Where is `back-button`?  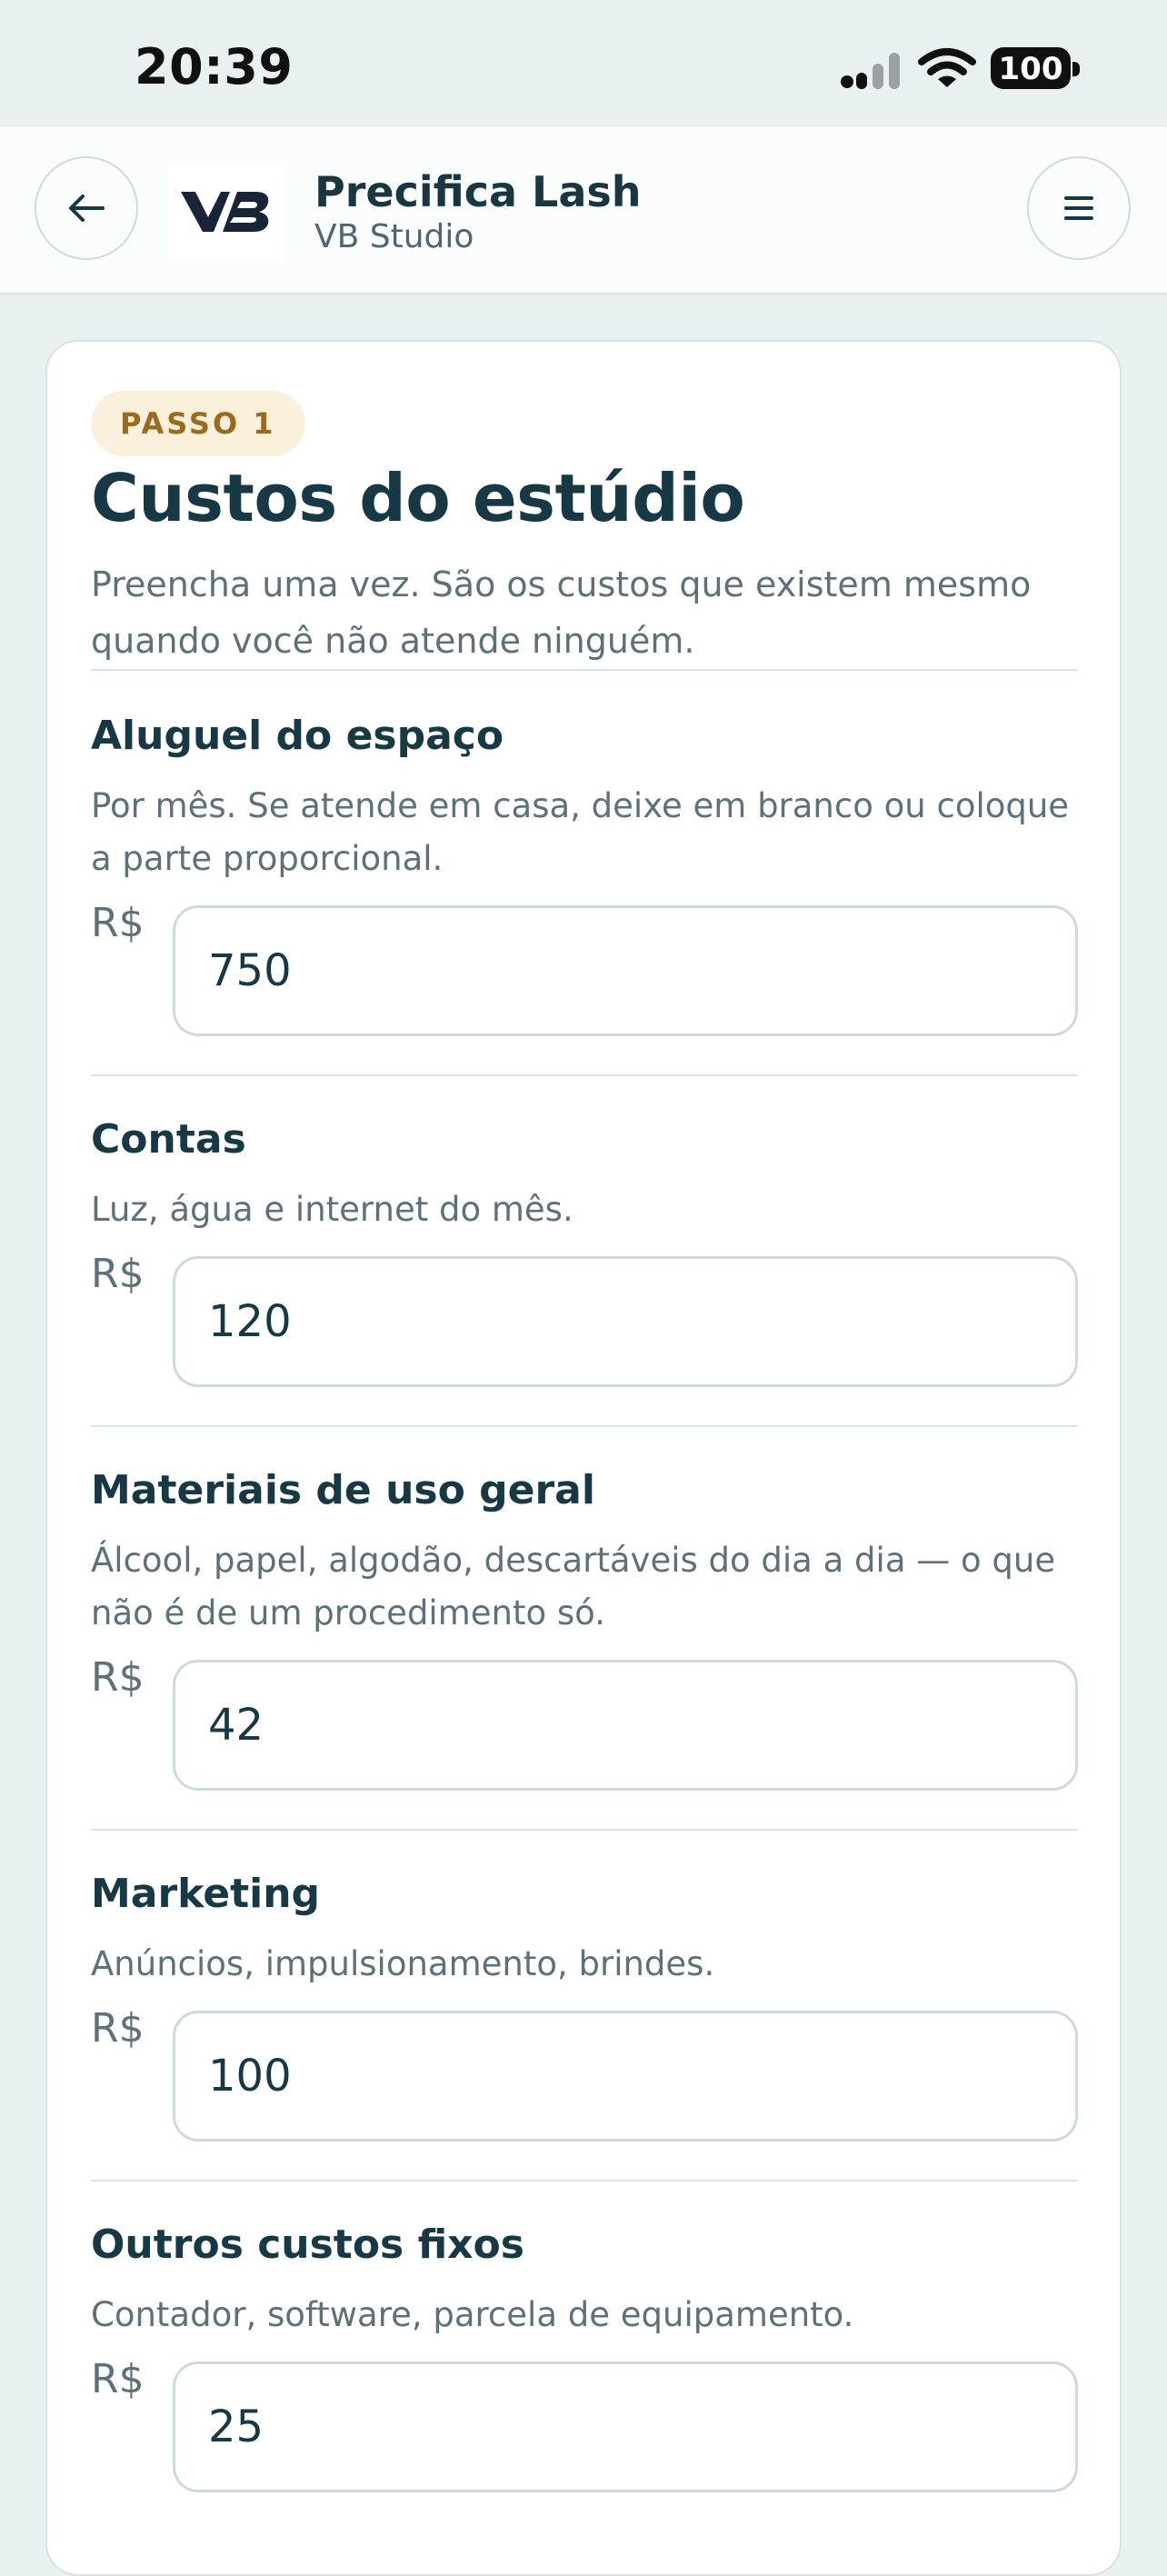
back-button is located at coordinates (86, 208).